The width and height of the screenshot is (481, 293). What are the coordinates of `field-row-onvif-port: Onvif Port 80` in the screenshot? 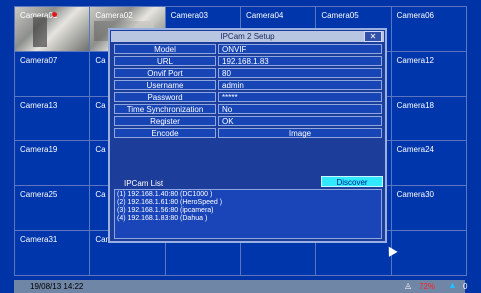 It's located at (248, 73).